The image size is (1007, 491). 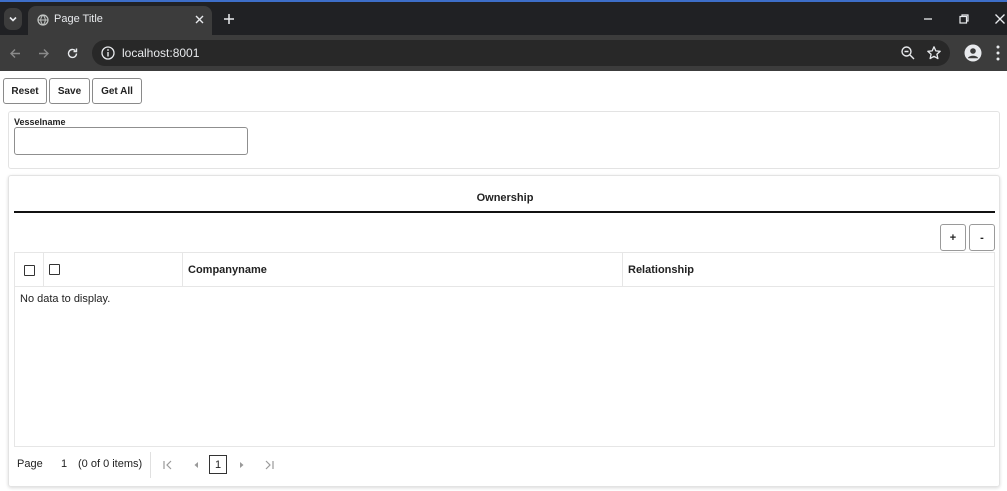 What do you see at coordinates (131, 141) in the screenshot?
I see `vesselname-input` at bounding box center [131, 141].